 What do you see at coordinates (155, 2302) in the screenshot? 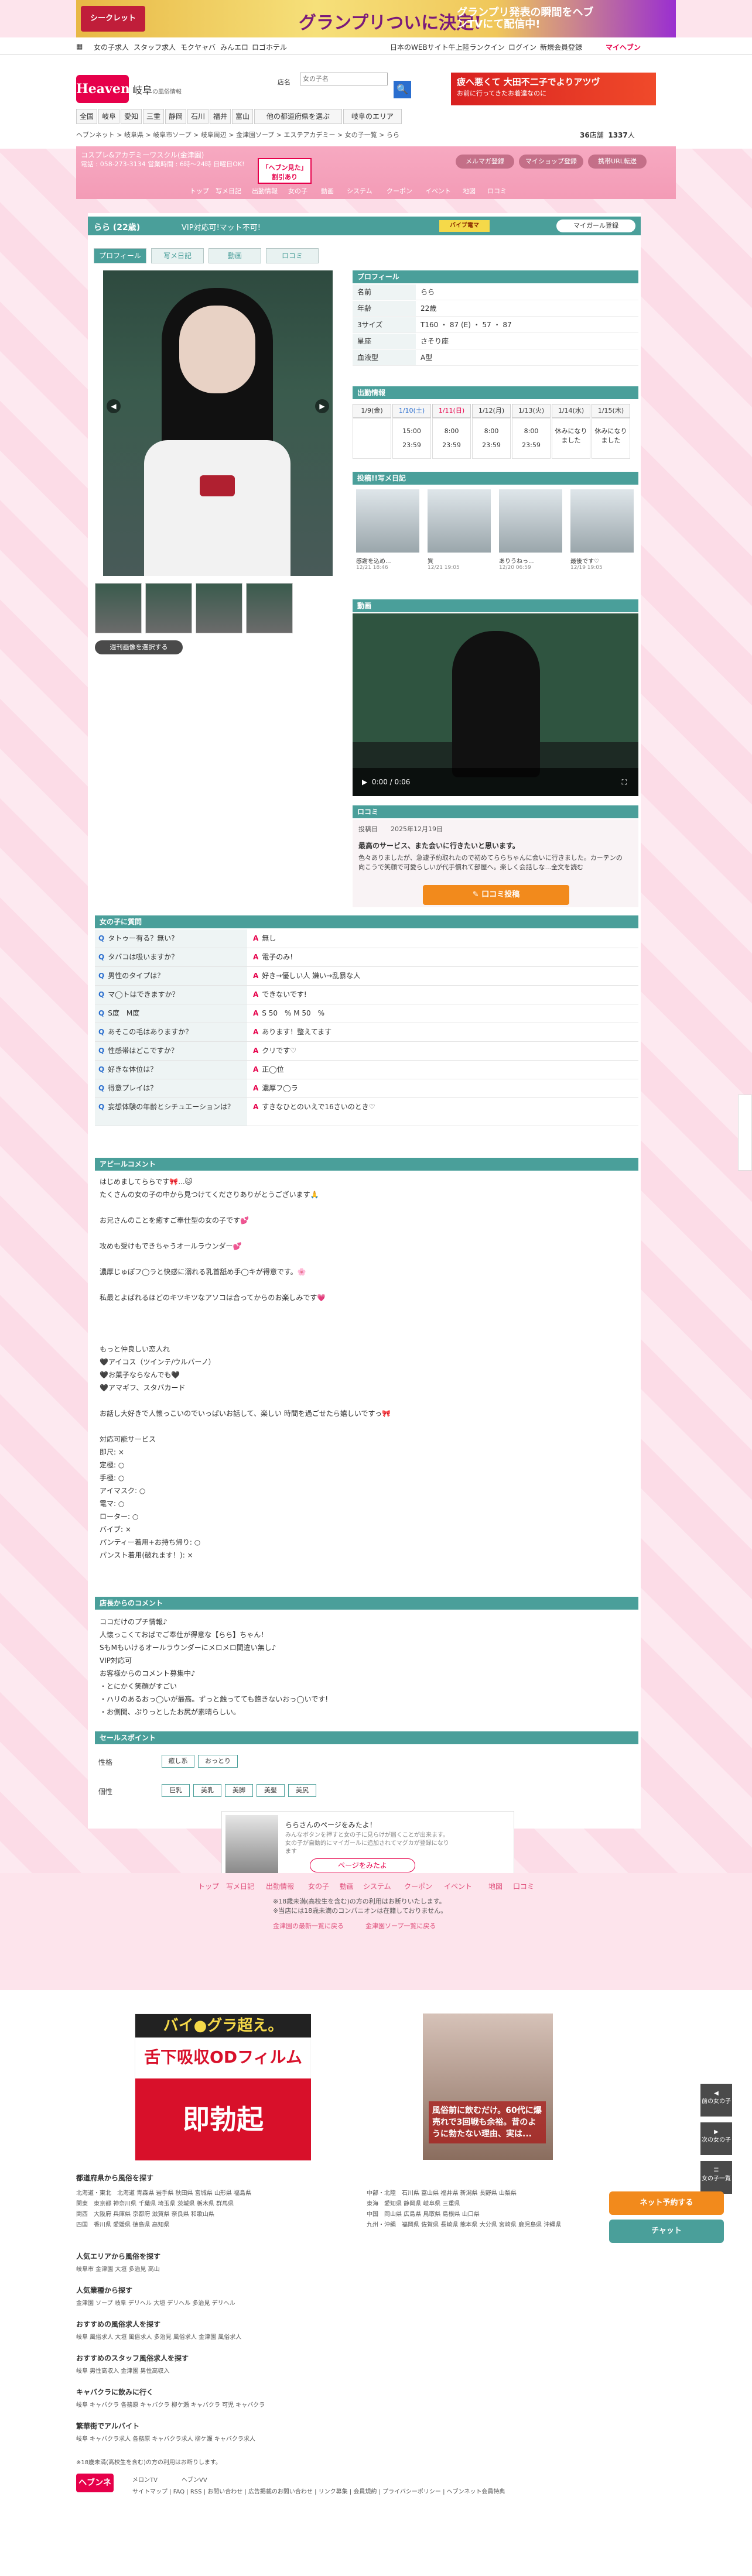
I see `footer-row: 金津園 ソープ 岐阜 デリヘル 大垣 デリヘル 多治見 デリヘル` at bounding box center [155, 2302].